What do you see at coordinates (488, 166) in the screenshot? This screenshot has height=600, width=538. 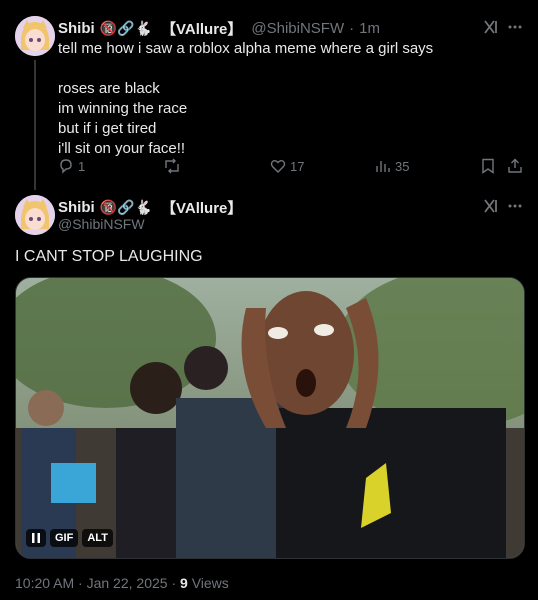 I see `bookmark-icon` at bounding box center [488, 166].